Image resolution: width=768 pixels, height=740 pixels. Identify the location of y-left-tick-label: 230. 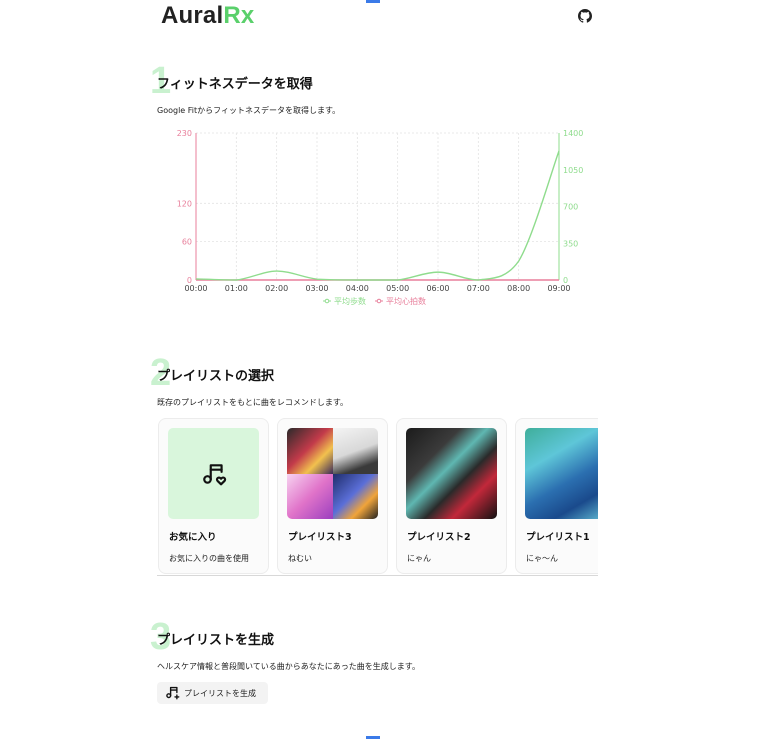
(184, 133).